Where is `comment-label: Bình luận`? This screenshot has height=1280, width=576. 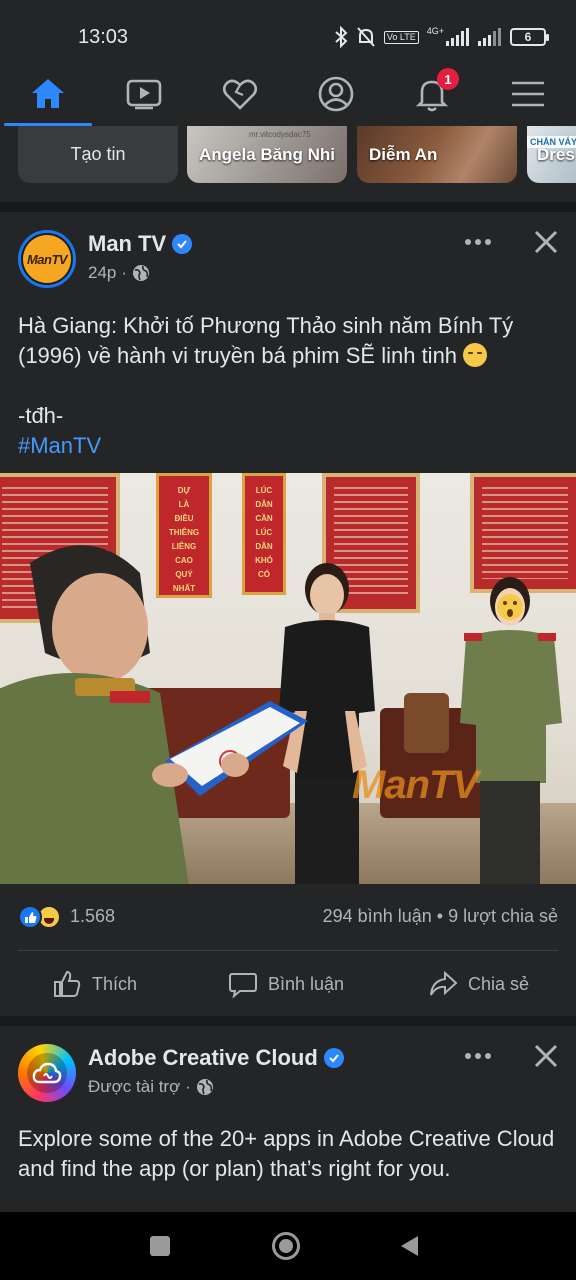 comment-label: Bình luận is located at coordinates (306, 983).